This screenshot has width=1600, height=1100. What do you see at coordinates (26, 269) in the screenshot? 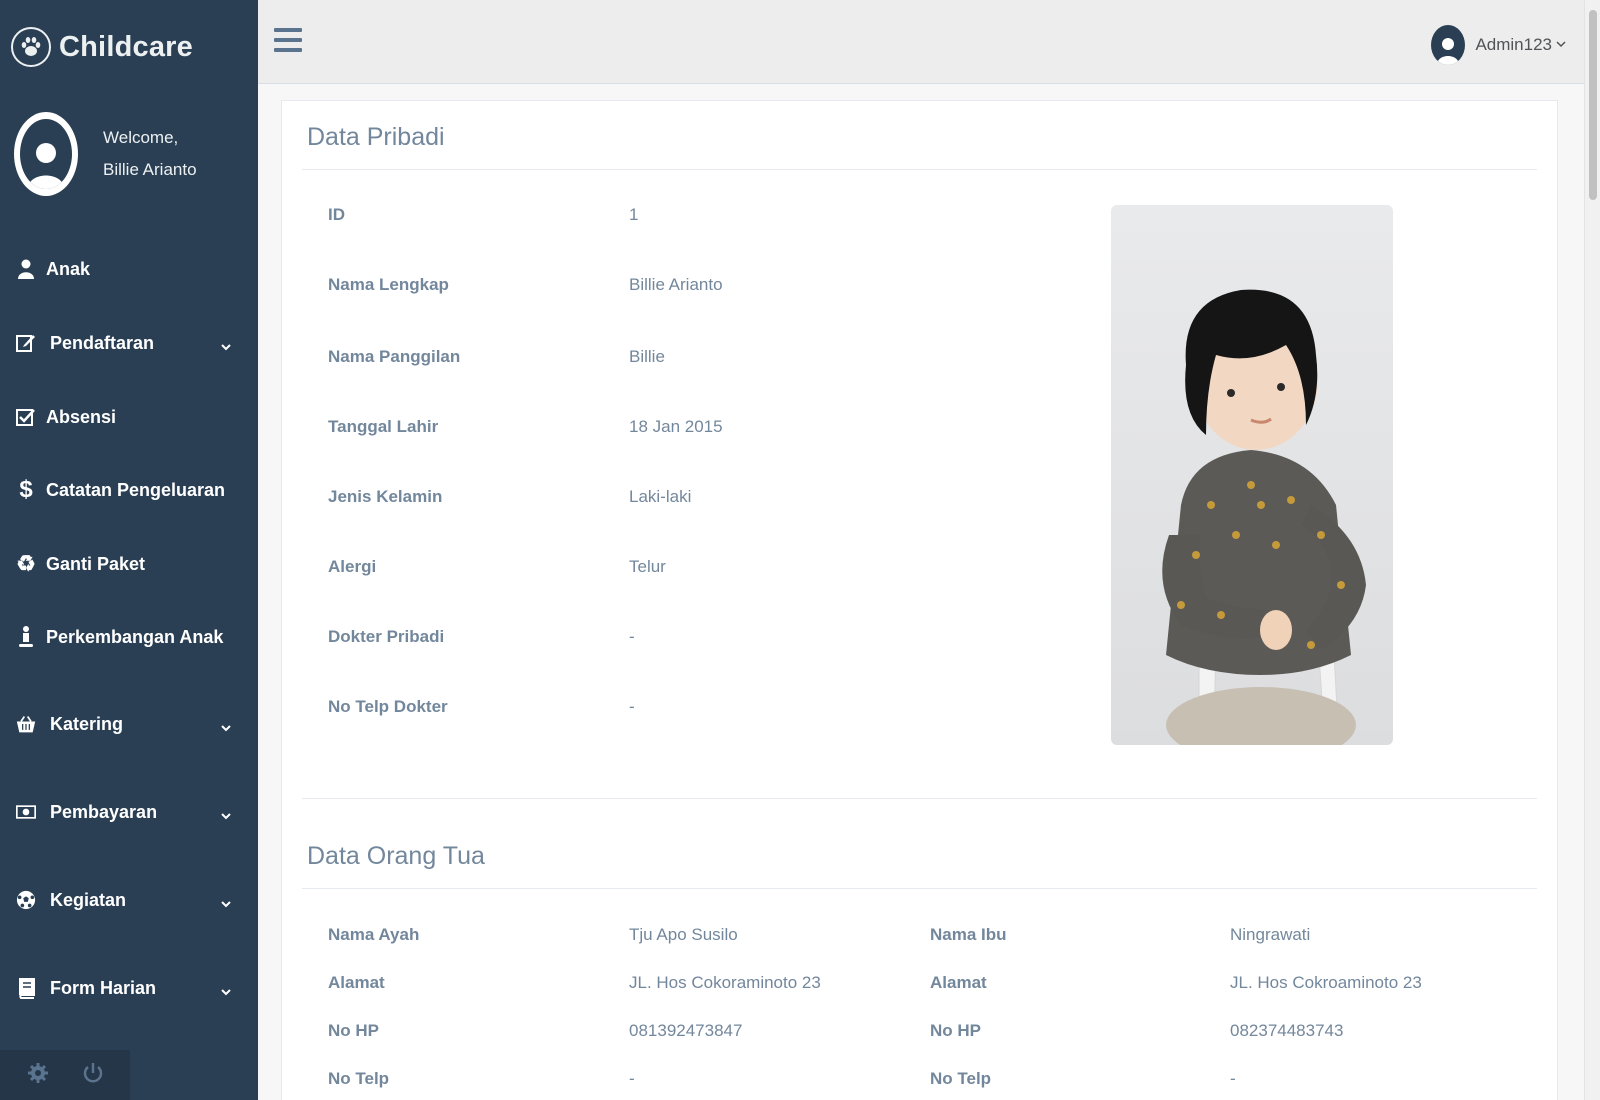
I see `user-icon` at bounding box center [26, 269].